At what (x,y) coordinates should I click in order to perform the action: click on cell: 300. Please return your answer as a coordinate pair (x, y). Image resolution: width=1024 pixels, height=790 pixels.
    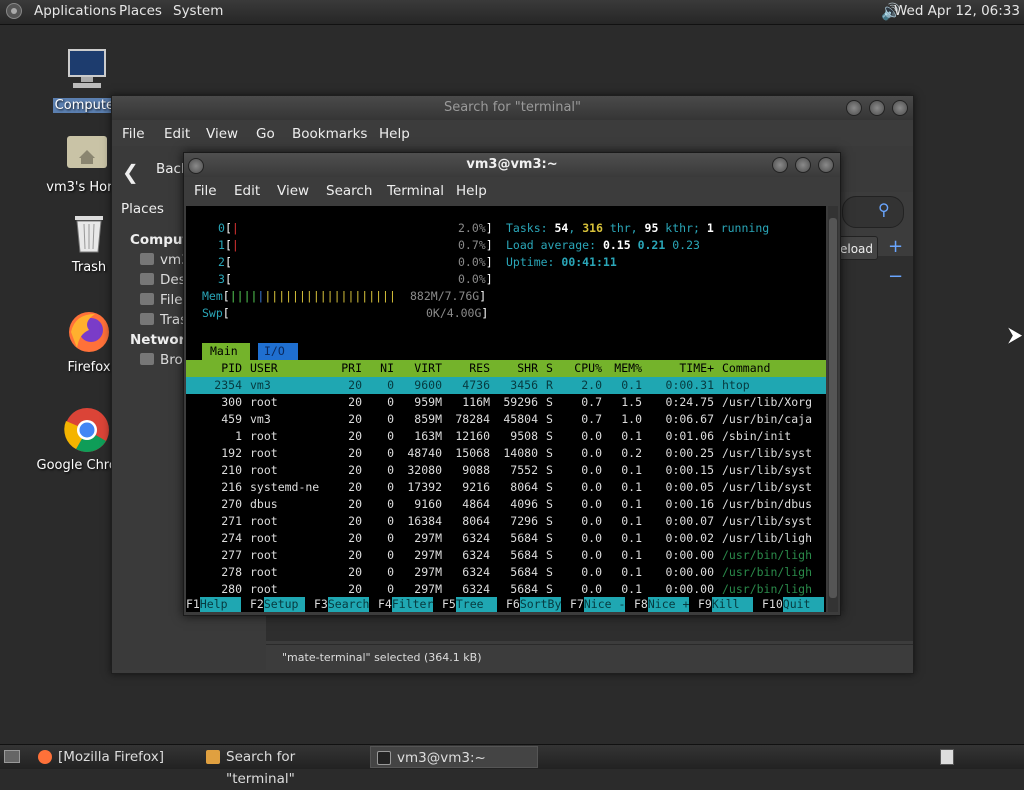
    Looking at the image, I should click on (231, 402).